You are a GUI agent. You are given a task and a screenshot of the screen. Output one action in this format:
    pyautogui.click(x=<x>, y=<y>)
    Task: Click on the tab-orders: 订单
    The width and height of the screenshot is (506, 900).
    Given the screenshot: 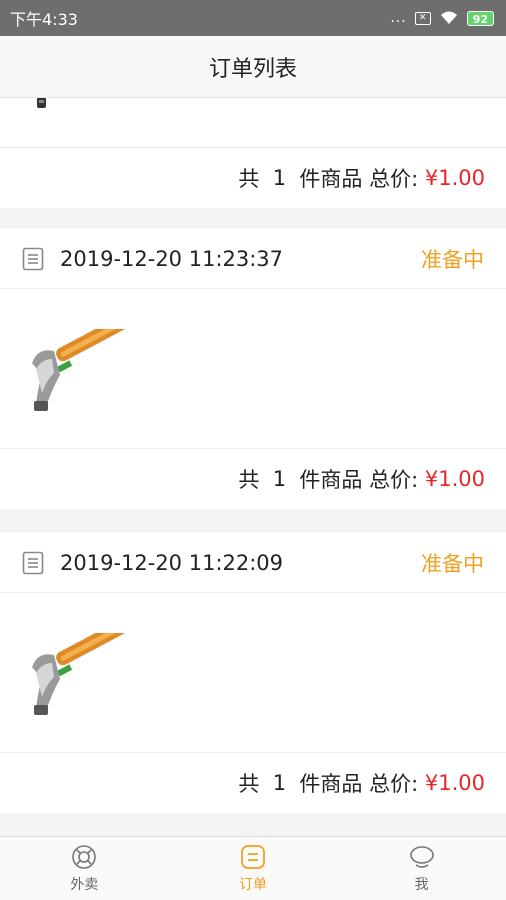 What is the action you would take?
    pyautogui.click(x=253, y=868)
    